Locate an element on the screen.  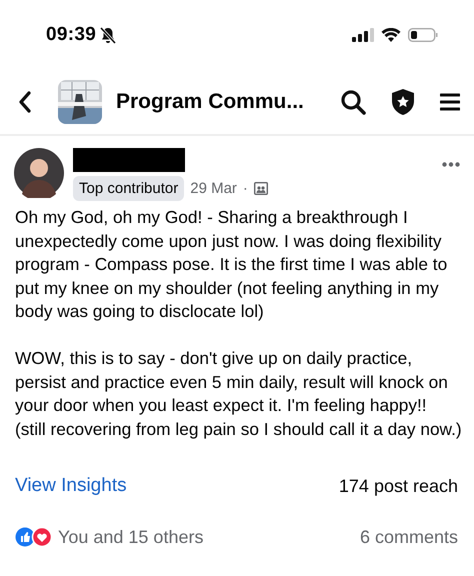
shield-star-button is located at coordinates (403, 102).